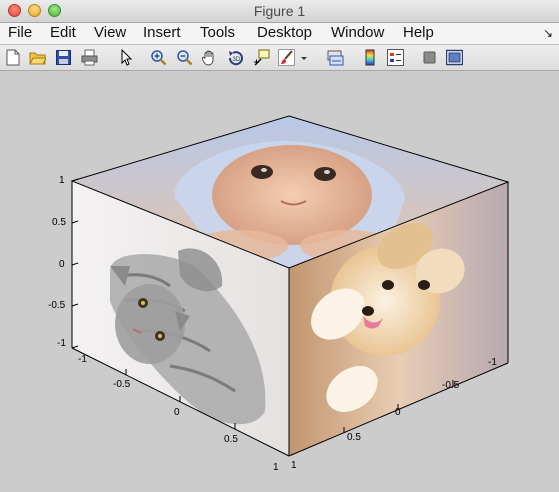 The height and width of the screenshot is (492, 559). I want to click on x-tick-label: -1, so click(82, 359).